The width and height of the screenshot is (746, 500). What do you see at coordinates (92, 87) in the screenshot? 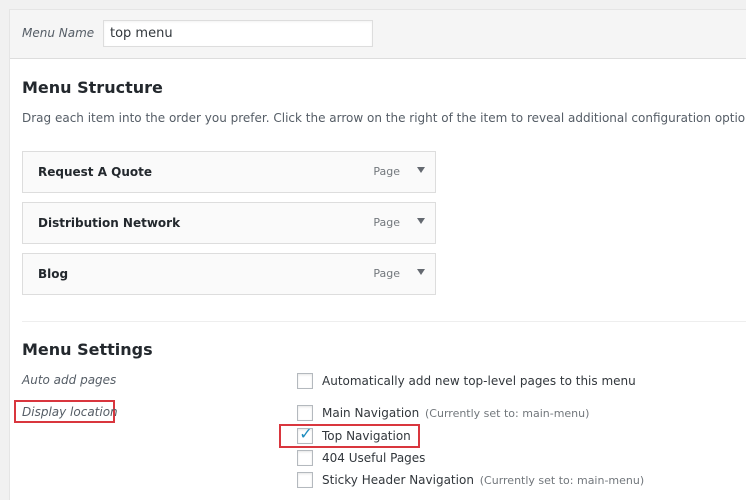
I see `menu-structure-title: Menu Structure` at bounding box center [92, 87].